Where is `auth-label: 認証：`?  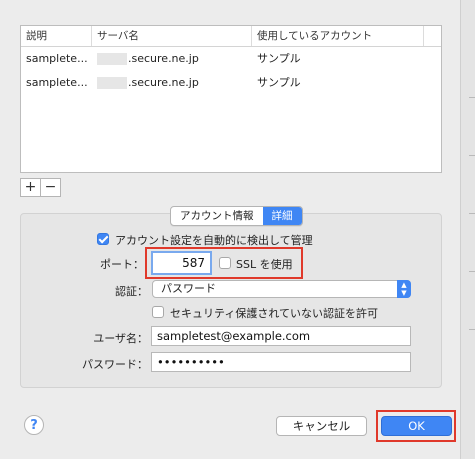 auth-label: 認証： is located at coordinates (131, 291).